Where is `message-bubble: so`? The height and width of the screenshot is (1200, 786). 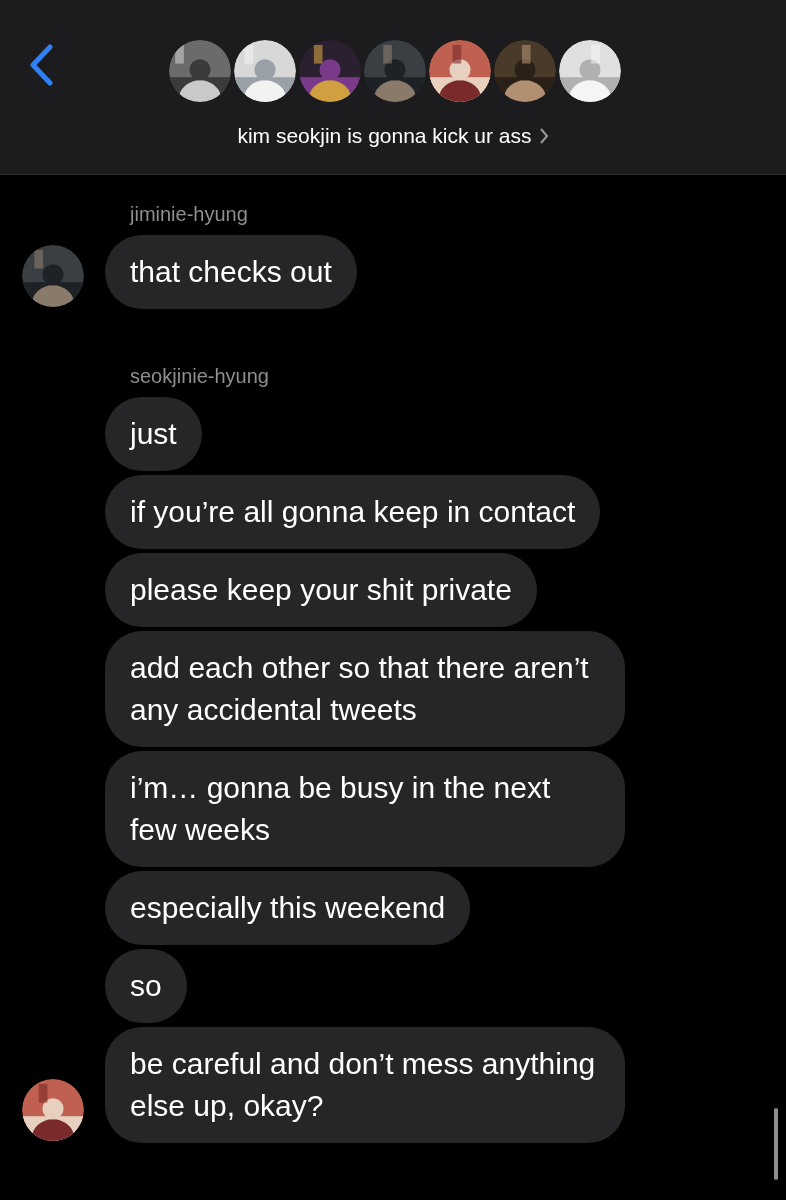 message-bubble: so is located at coordinates (146, 986).